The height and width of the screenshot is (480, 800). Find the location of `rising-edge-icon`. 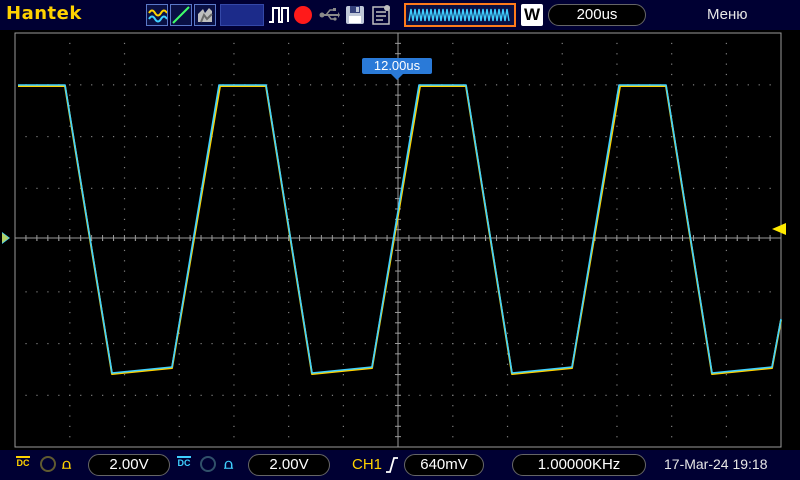

rising-edge-icon is located at coordinates (392, 465).